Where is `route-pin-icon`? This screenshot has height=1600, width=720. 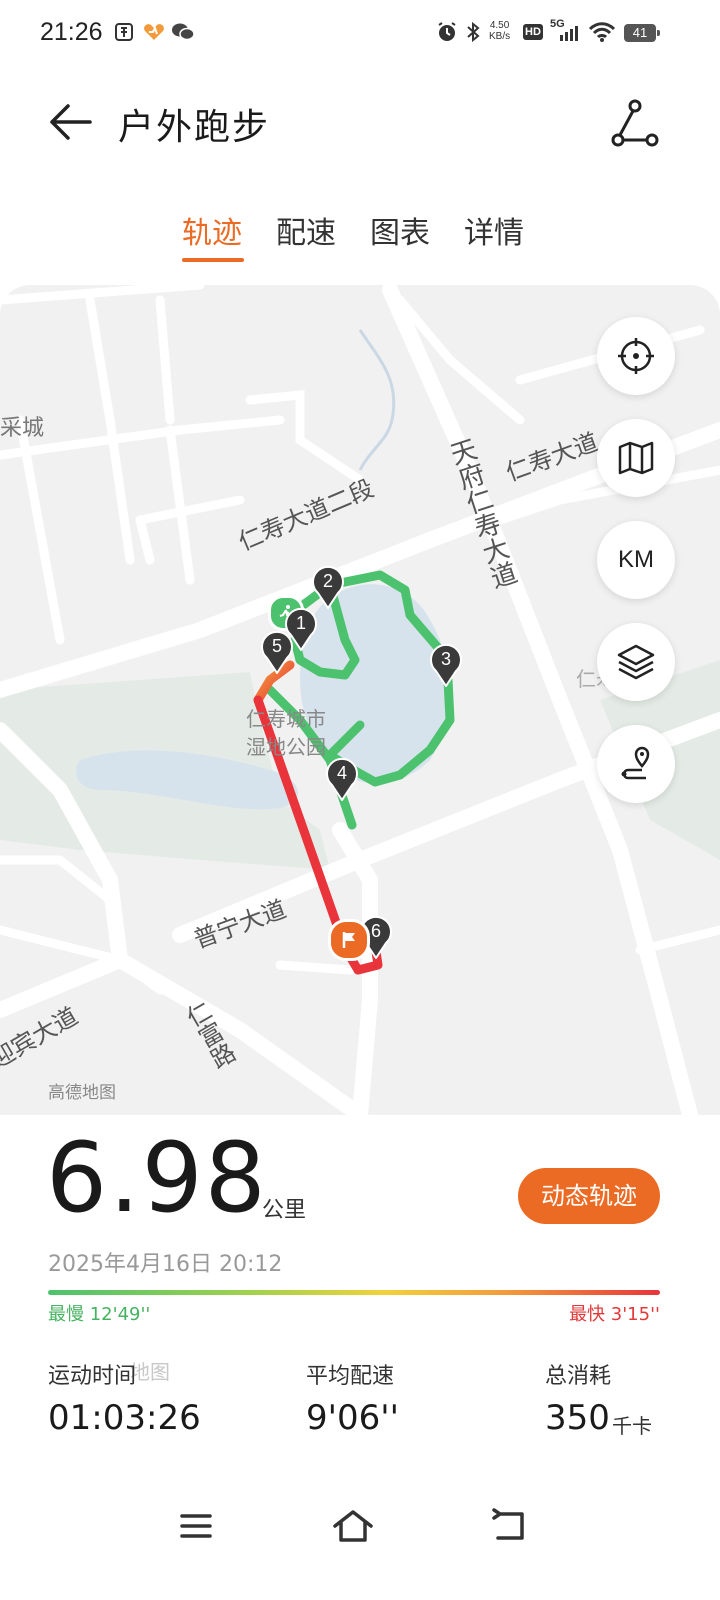 route-pin-icon is located at coordinates (635, 763).